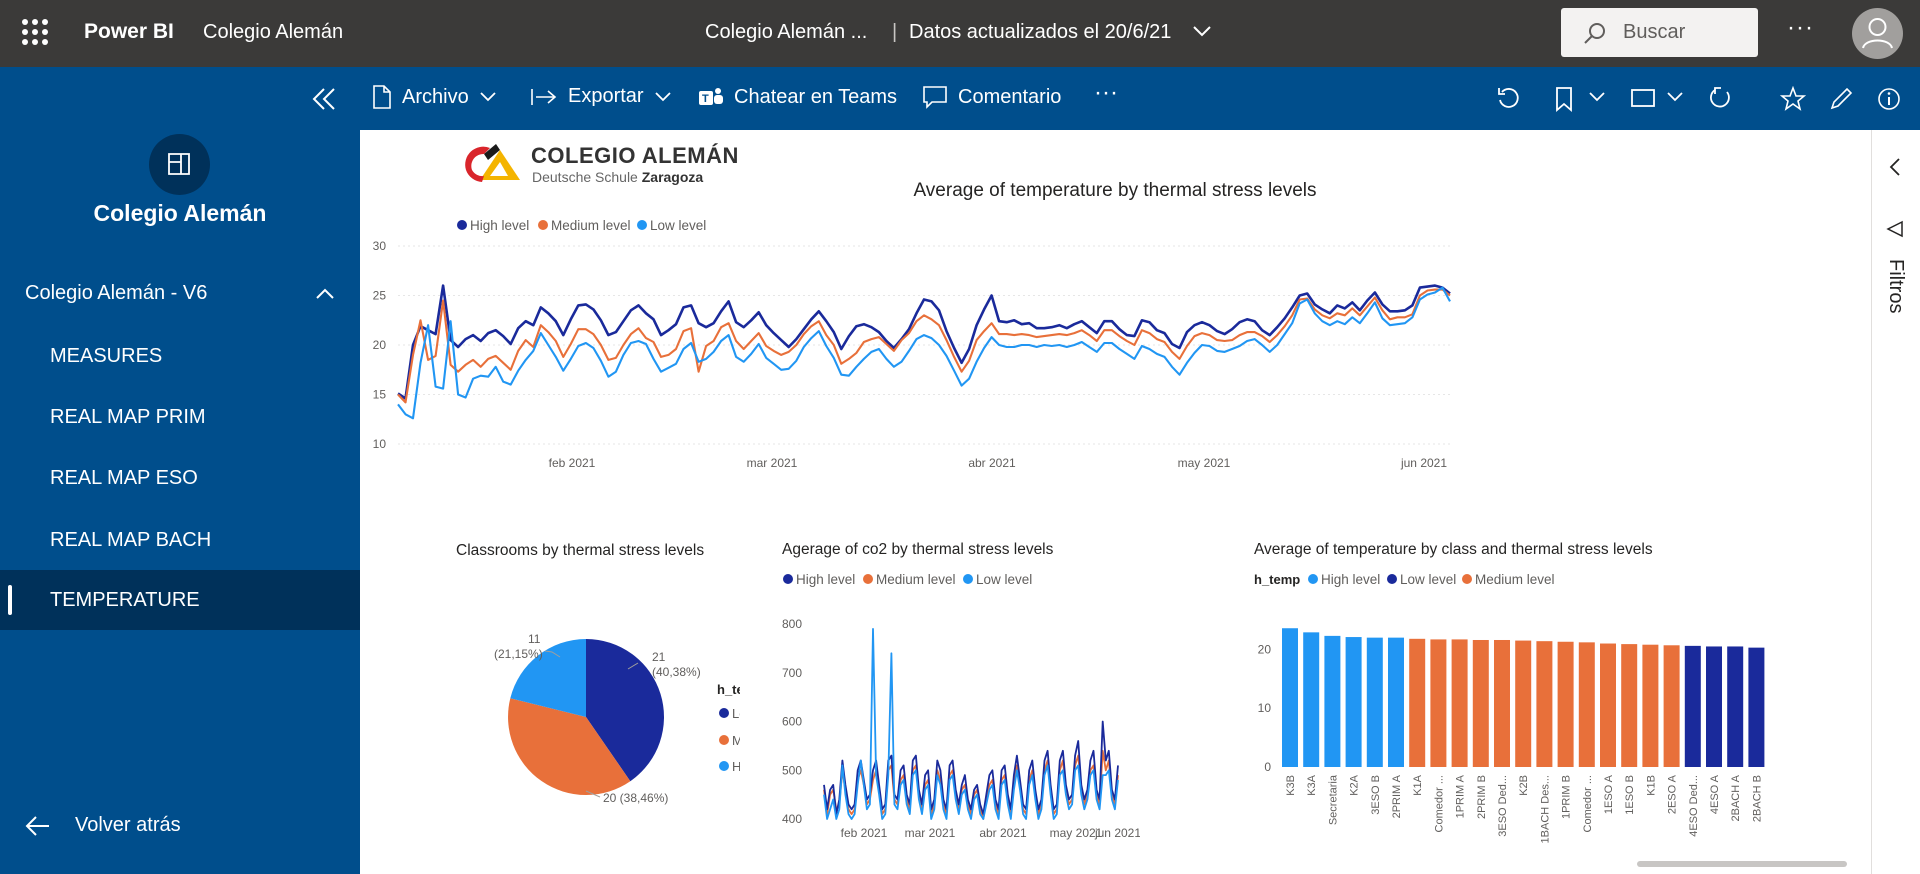  Describe the element at coordinates (1793, 99) in the screenshot. I see `star-icon` at that location.